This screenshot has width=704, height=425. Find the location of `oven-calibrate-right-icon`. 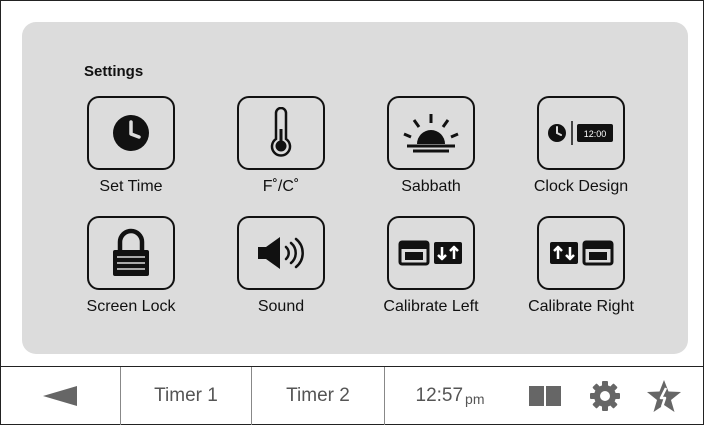

oven-calibrate-right-icon is located at coordinates (581, 253).